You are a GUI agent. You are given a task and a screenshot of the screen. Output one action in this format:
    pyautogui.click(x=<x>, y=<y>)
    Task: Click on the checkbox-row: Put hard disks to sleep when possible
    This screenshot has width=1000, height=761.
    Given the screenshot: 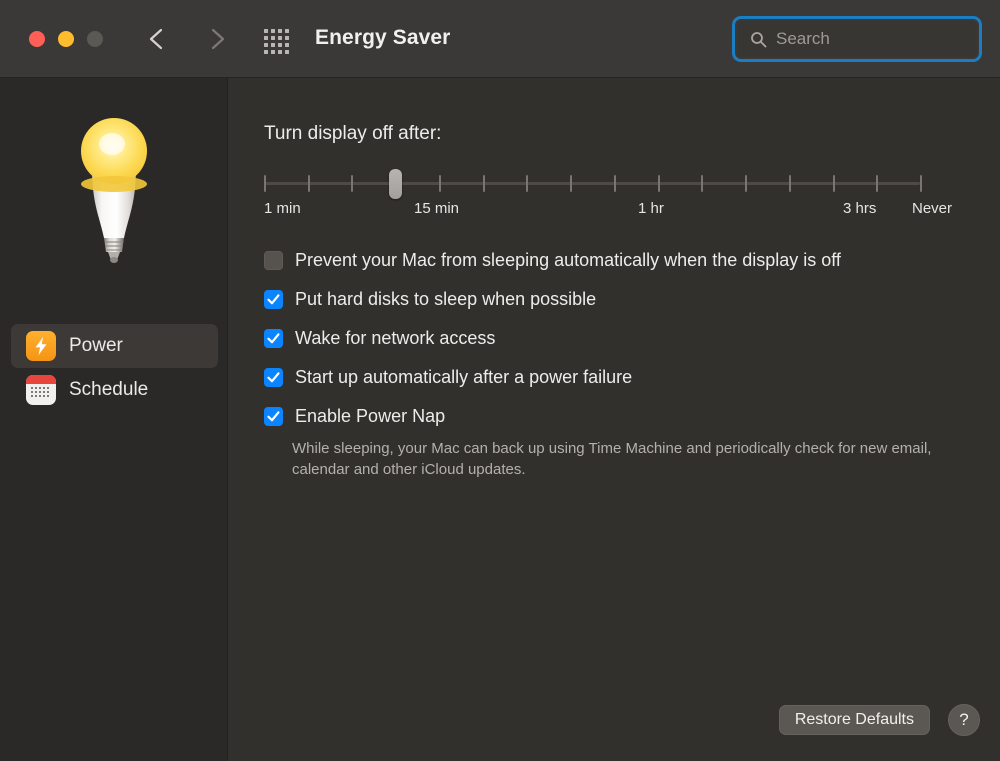 What is the action you would take?
    pyautogui.click(x=624, y=299)
    